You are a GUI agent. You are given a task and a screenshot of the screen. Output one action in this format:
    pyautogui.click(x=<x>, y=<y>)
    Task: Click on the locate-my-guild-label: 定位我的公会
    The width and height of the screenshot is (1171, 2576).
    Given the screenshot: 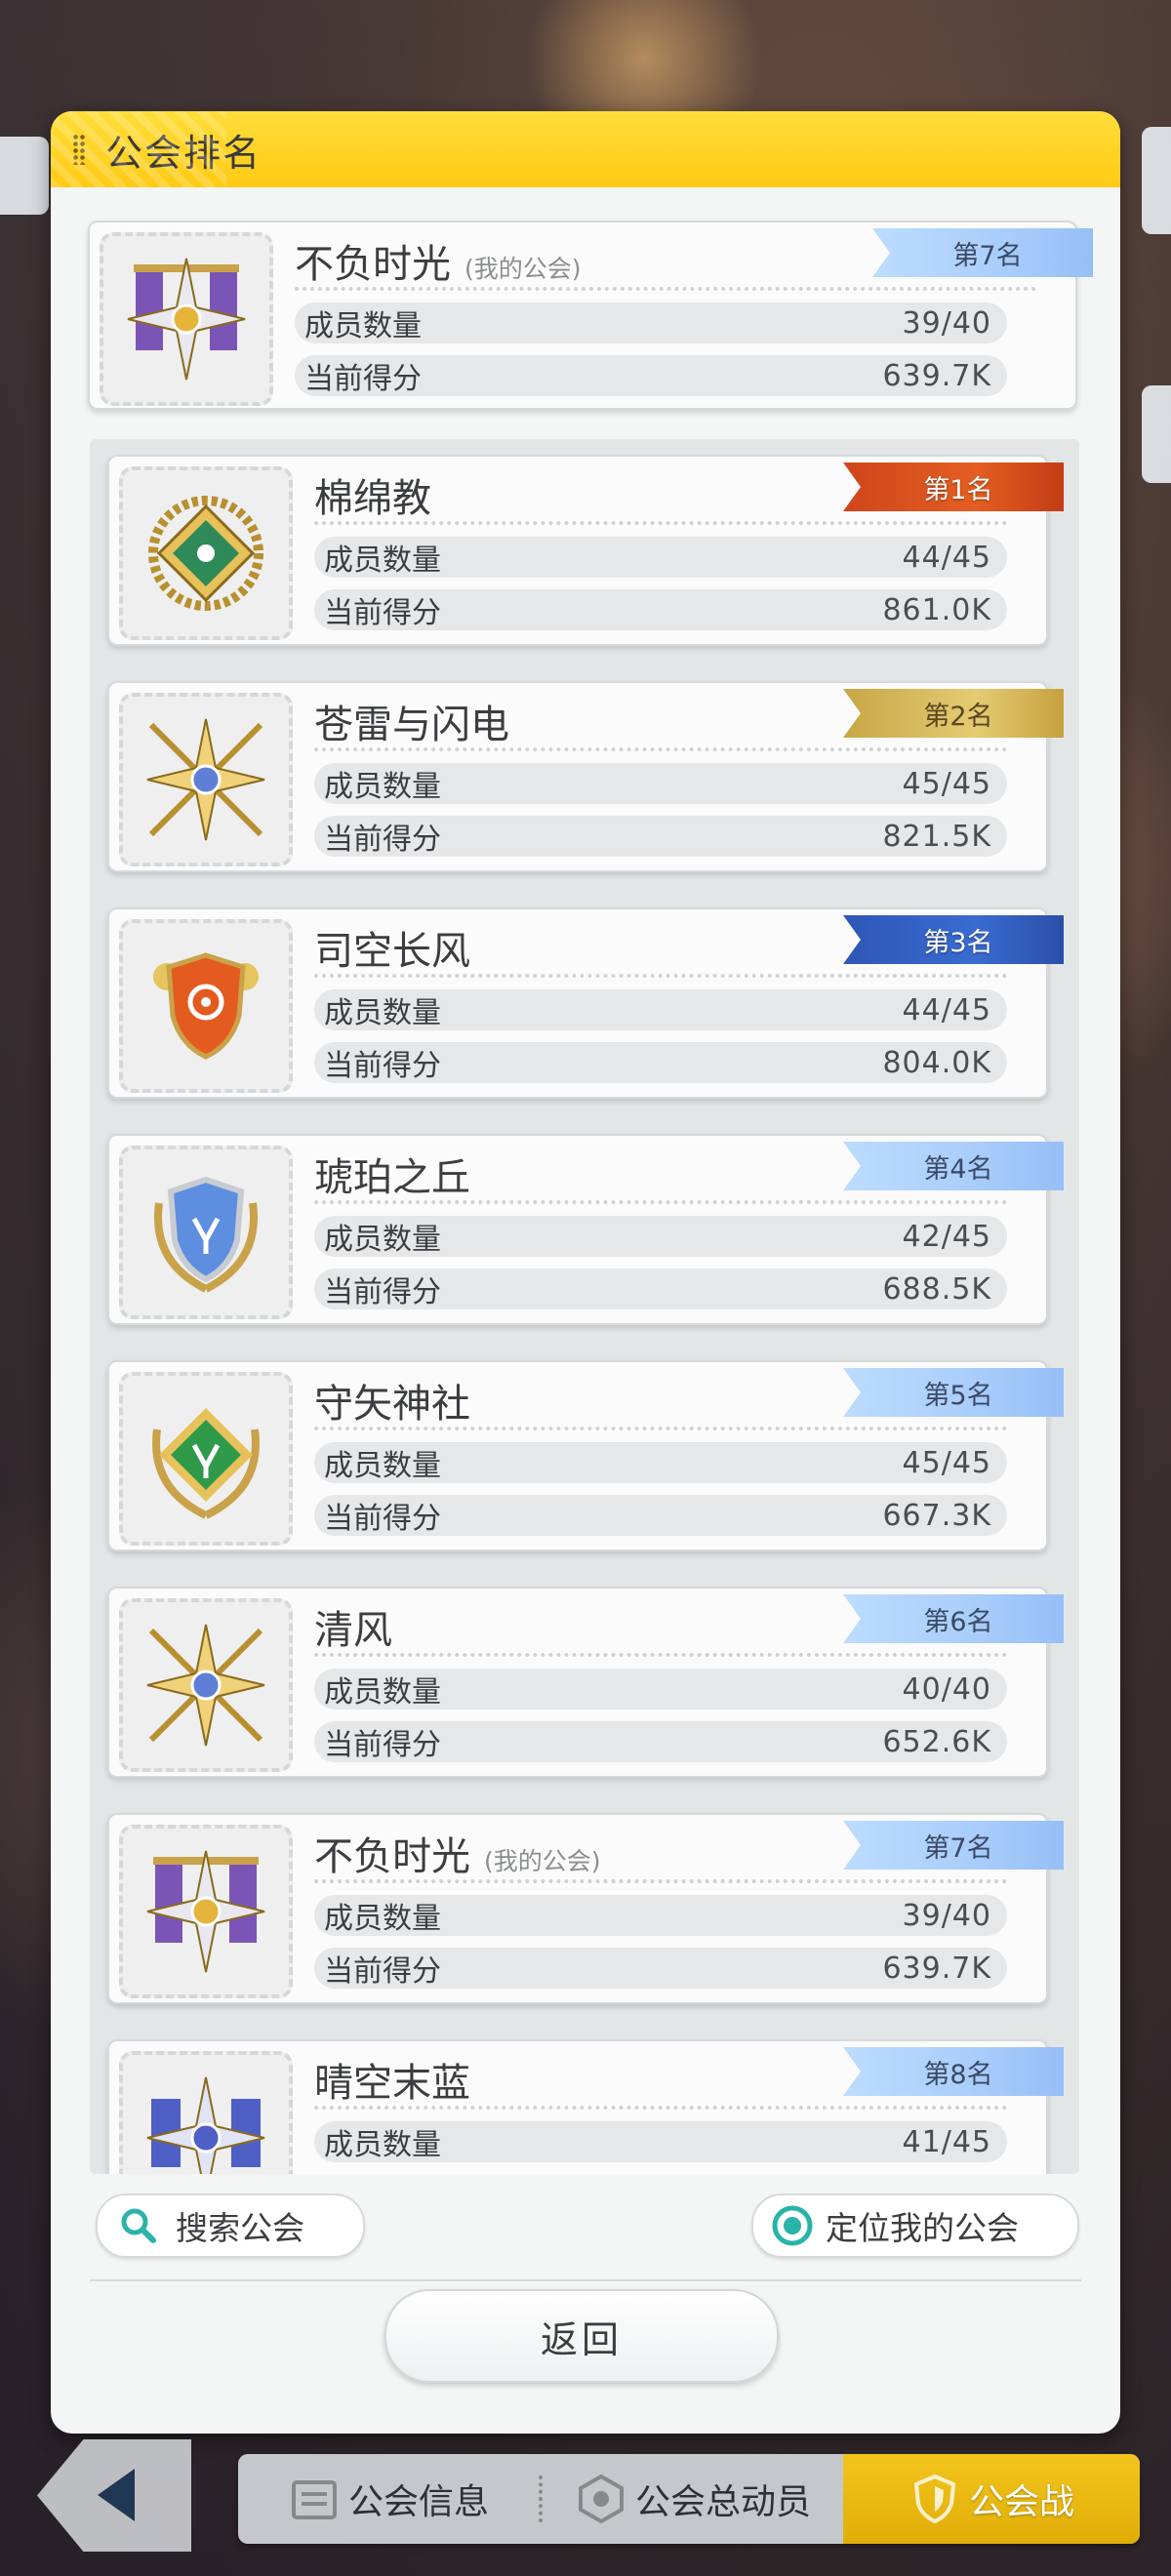 What is the action you would take?
    pyautogui.click(x=922, y=2228)
    